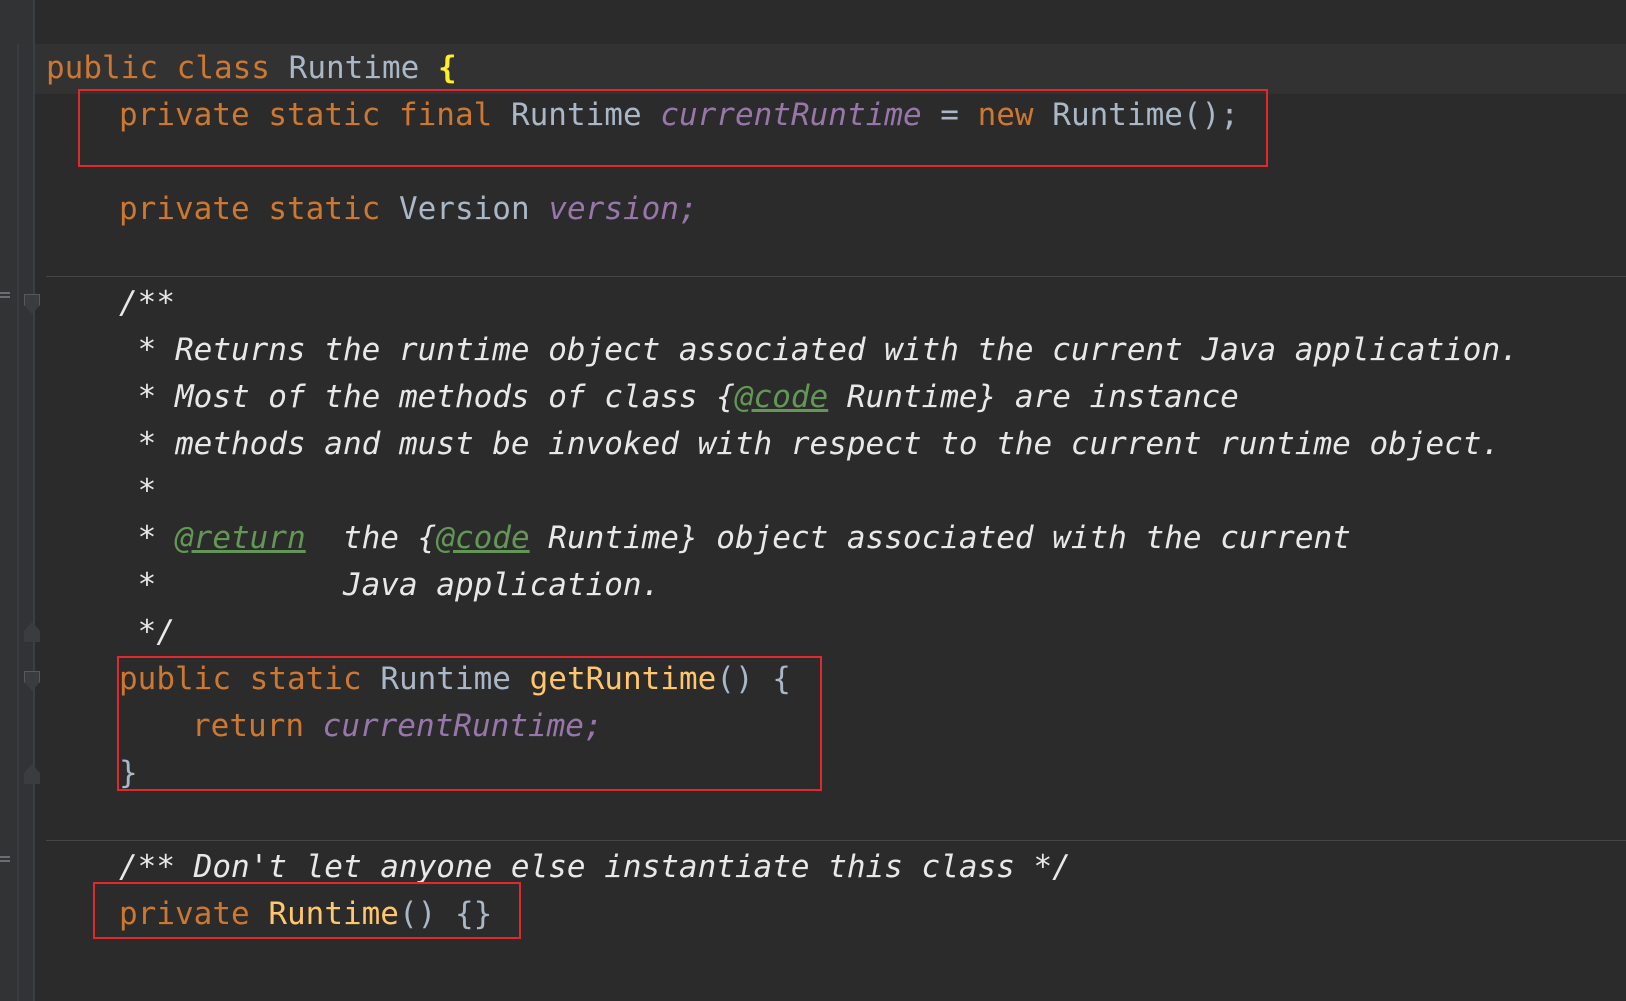 The width and height of the screenshot is (1626, 1001). Describe the element at coordinates (147, 303) in the screenshot. I see `doc-comment-line: /**` at that location.